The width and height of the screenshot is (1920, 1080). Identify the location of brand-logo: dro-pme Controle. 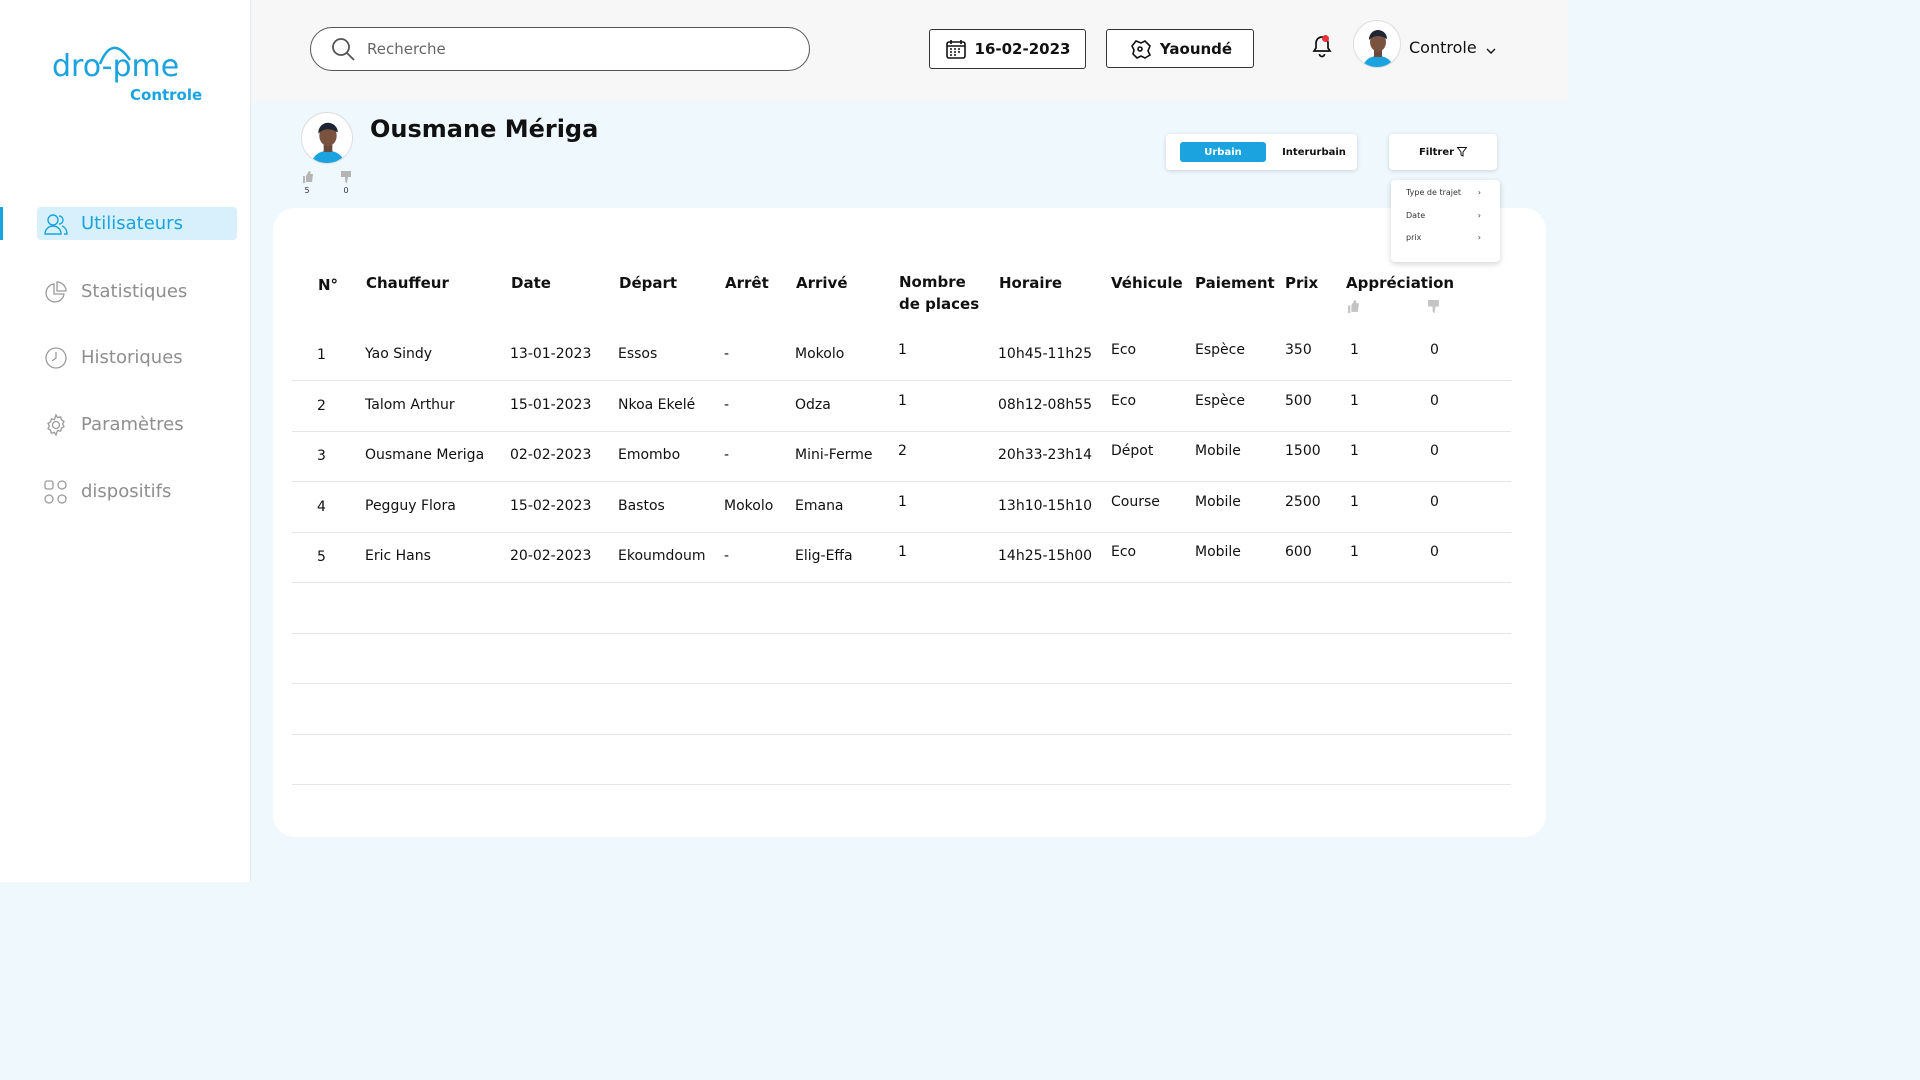
(130, 74).